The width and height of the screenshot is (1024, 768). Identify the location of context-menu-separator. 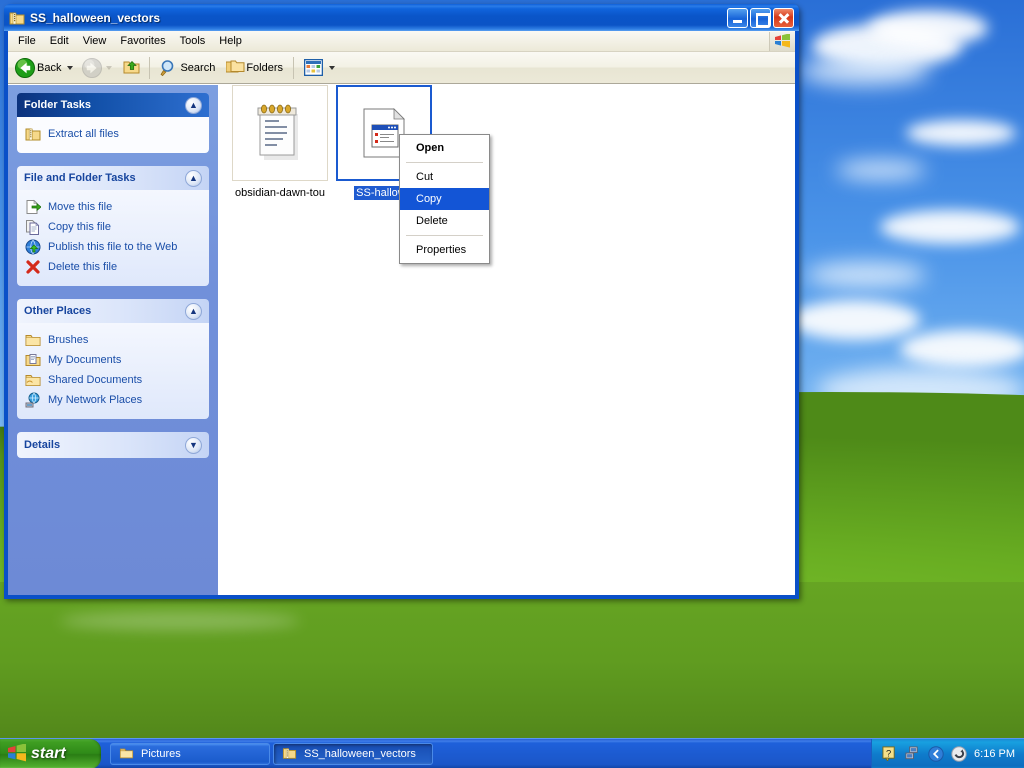
(444, 162).